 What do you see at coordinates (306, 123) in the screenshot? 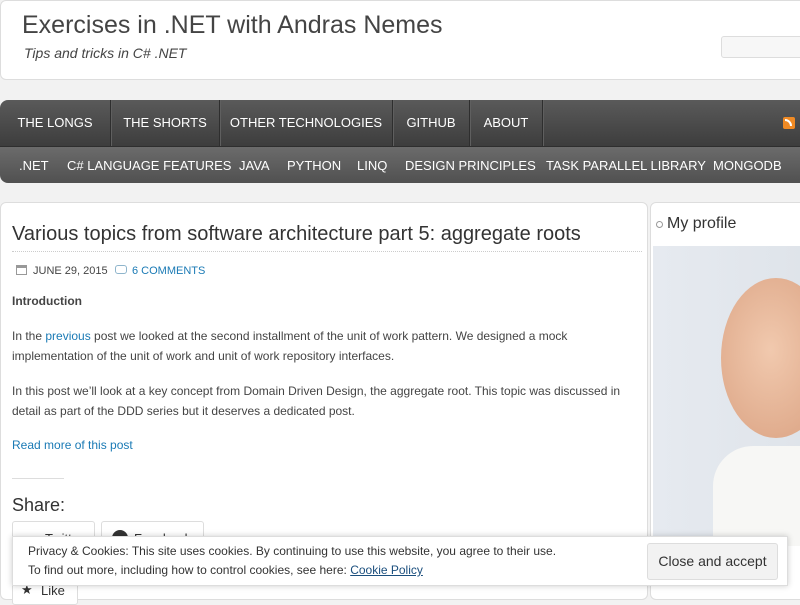
I see `nav-item-other-technologies: OTHER TECHNOLOGIES` at bounding box center [306, 123].